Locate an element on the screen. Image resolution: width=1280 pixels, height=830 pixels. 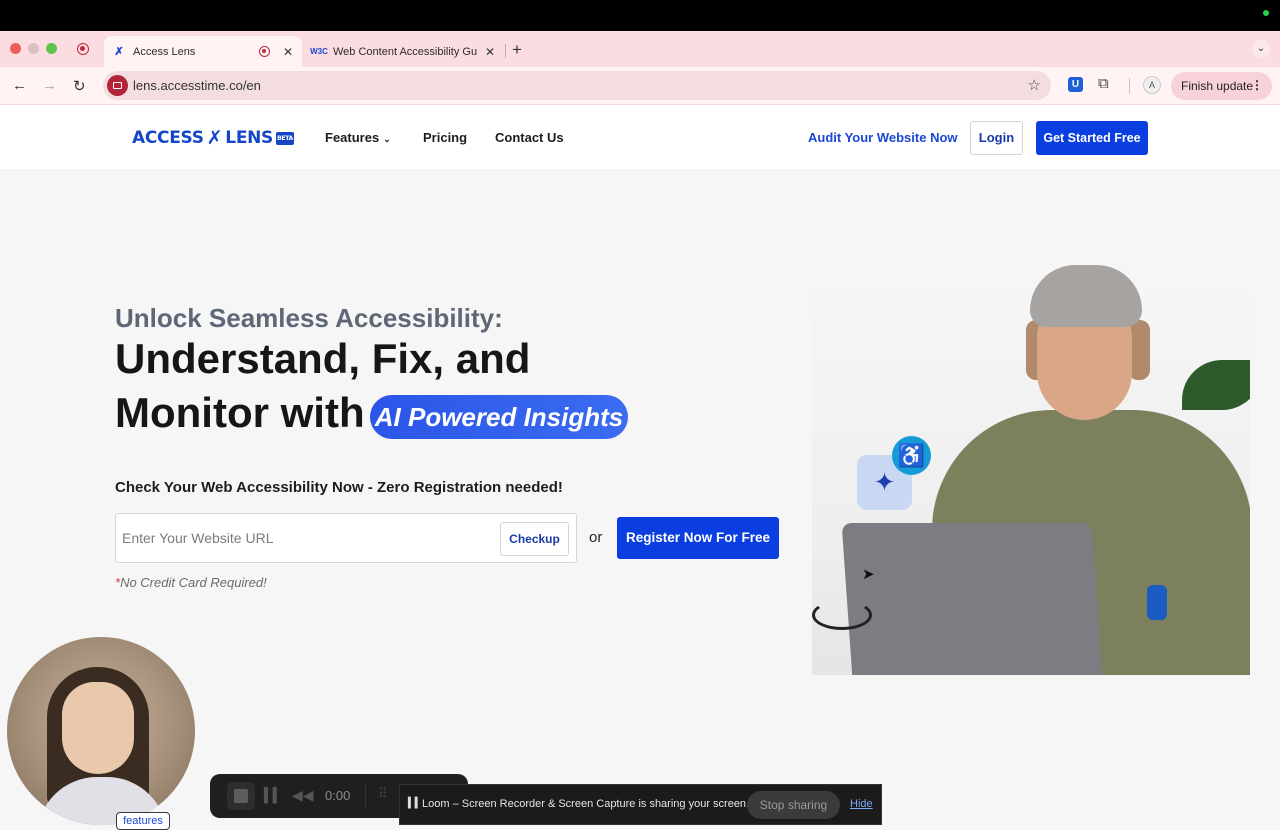
wristwatch is located at coordinates (1157, 602).